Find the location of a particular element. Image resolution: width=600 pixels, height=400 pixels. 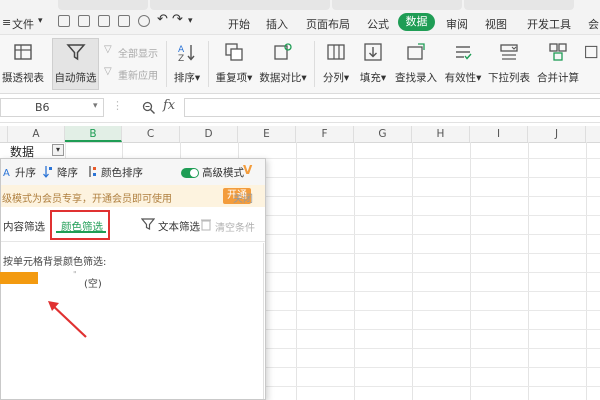

tab-formula: 公式 is located at coordinates (378, 24).